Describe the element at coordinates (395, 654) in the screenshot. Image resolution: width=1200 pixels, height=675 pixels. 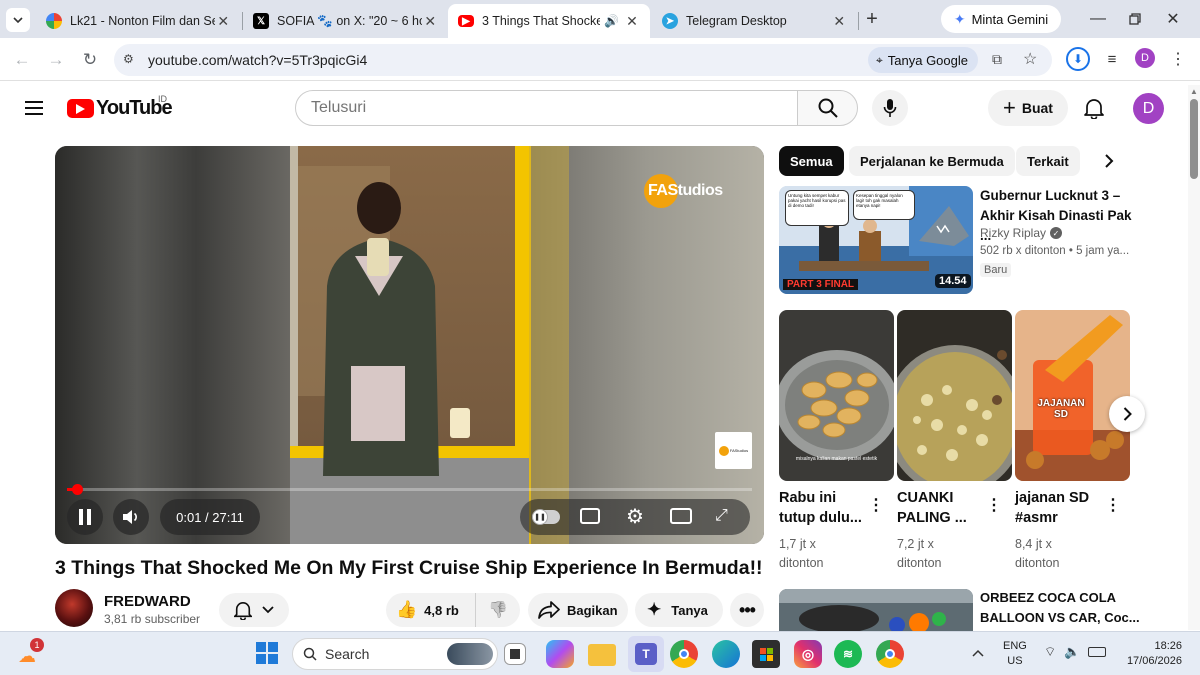
I see `taskbar-search: Search` at that location.